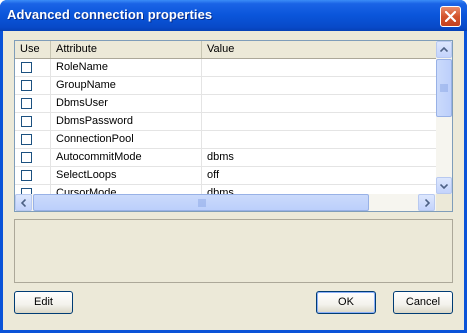 Image resolution: width=467 pixels, height=333 pixels. I want to click on scroll-down-button, so click(444, 185).